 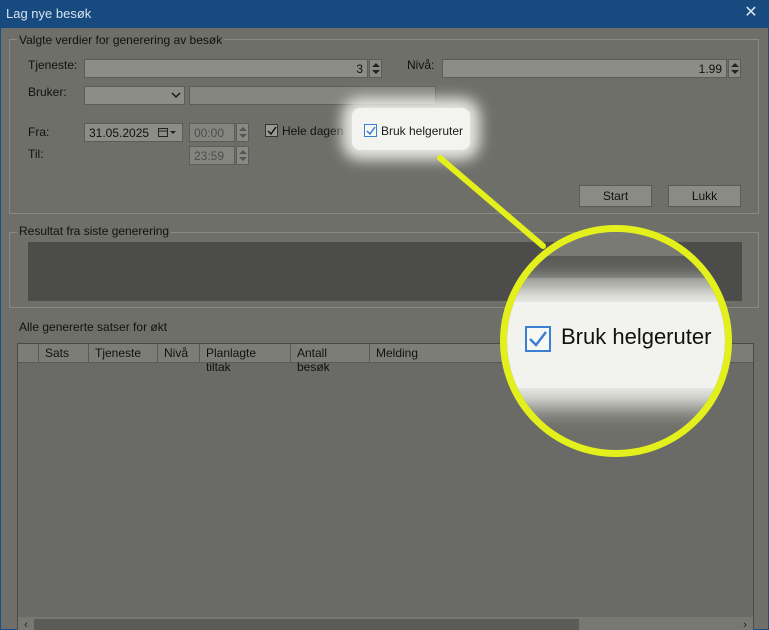 What do you see at coordinates (616, 267) in the screenshot?
I see `magnifier-dark-band` at bounding box center [616, 267].